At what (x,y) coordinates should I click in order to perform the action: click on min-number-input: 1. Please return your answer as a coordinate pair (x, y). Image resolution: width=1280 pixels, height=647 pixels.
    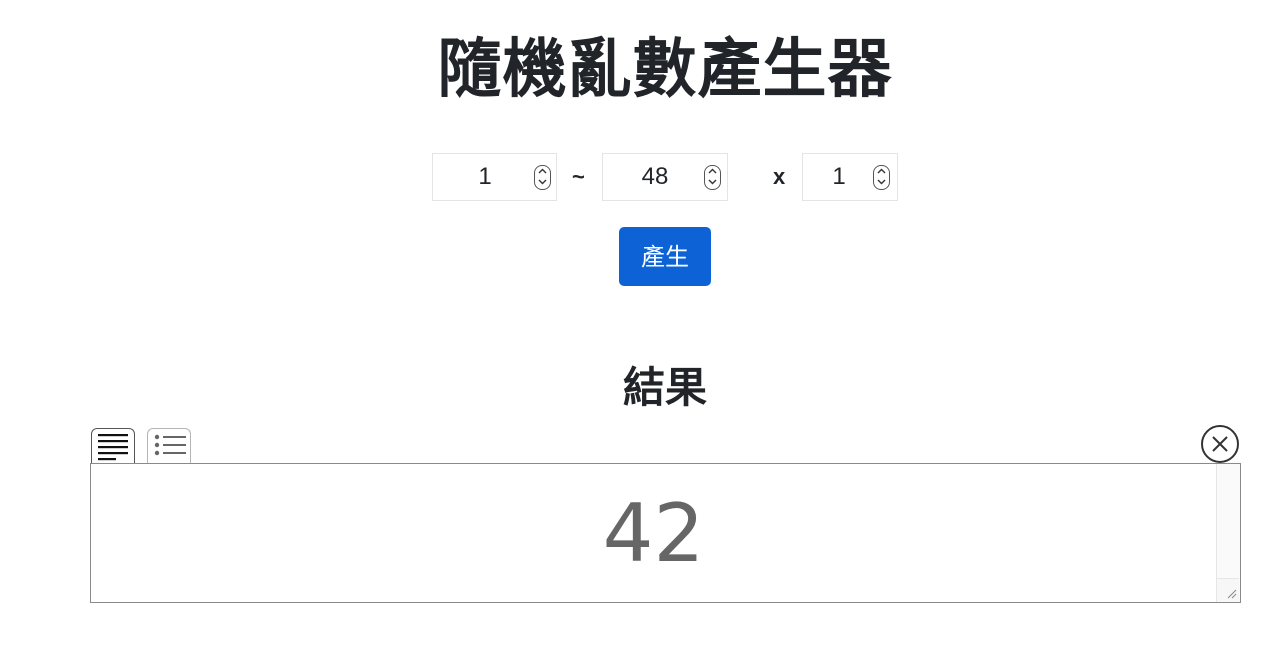
    Looking at the image, I should click on (494, 177).